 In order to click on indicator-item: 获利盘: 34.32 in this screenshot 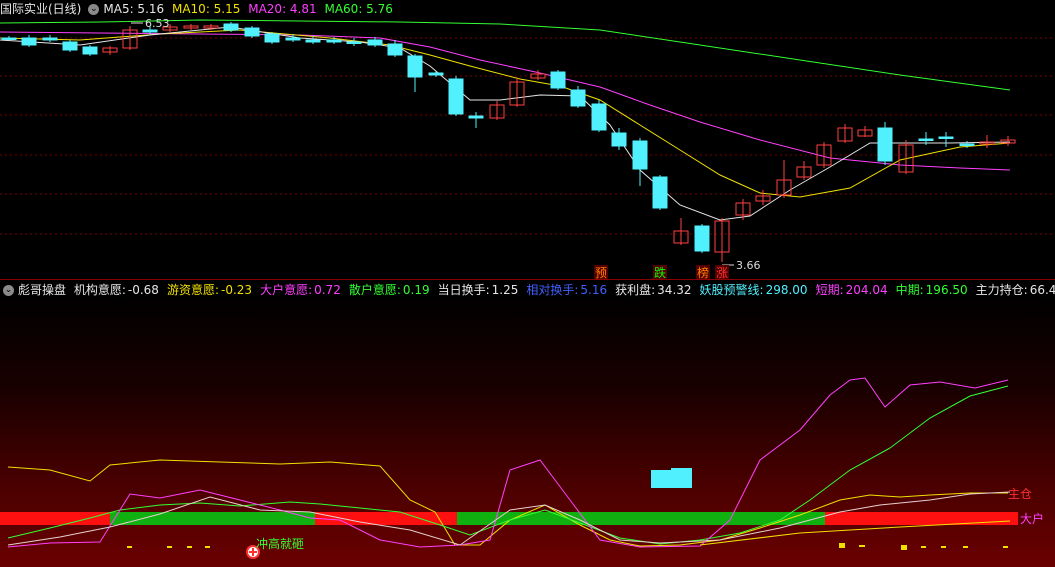, I will do `click(655, 290)`.